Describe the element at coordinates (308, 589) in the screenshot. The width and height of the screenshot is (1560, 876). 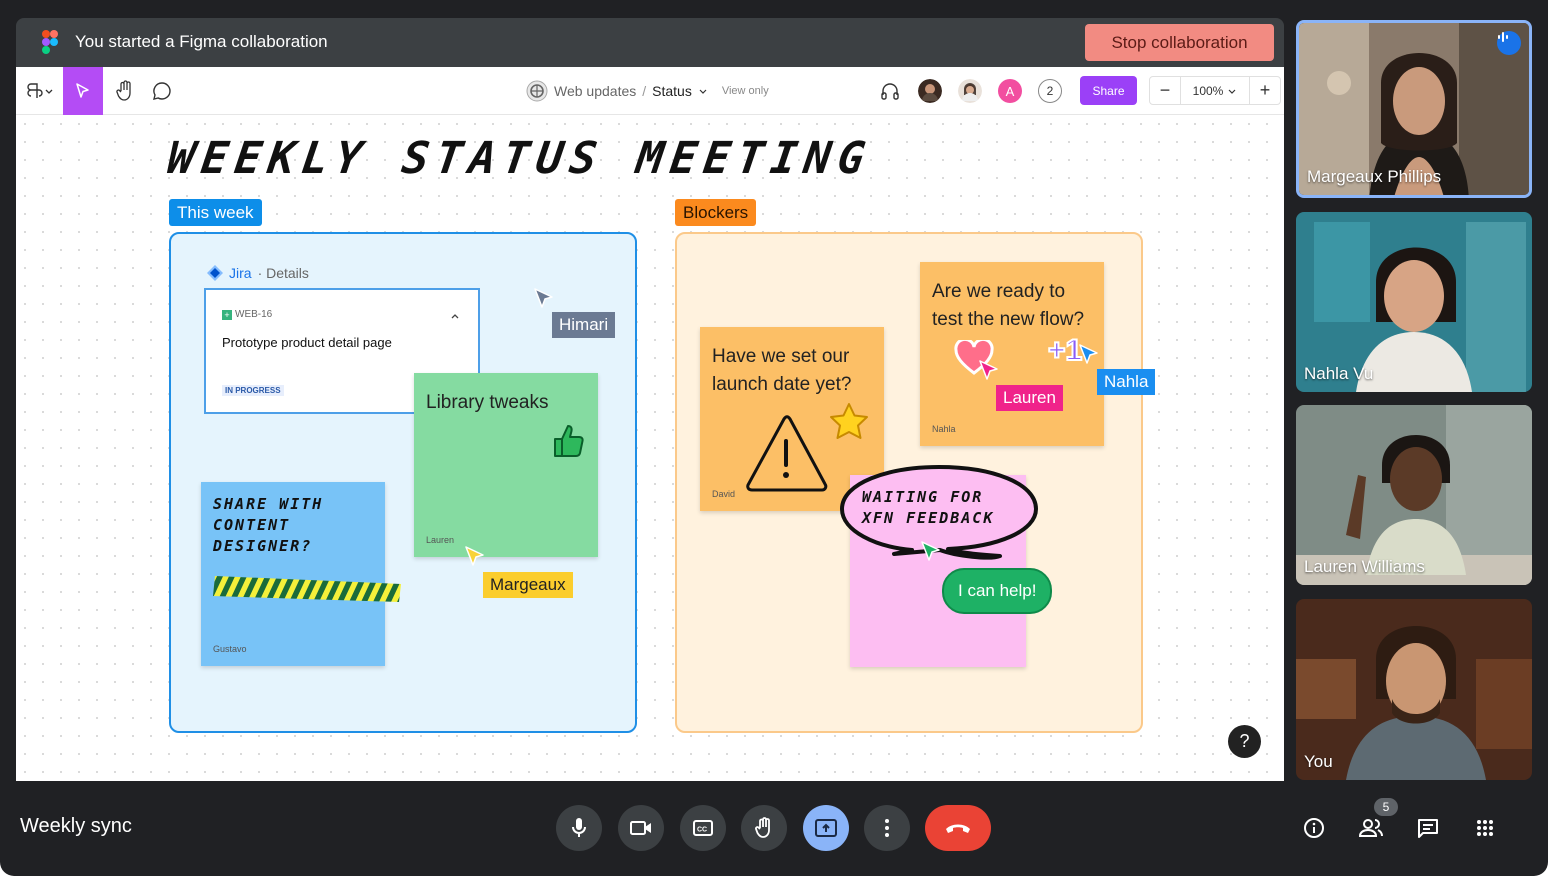
I see `tape-decoration` at that location.